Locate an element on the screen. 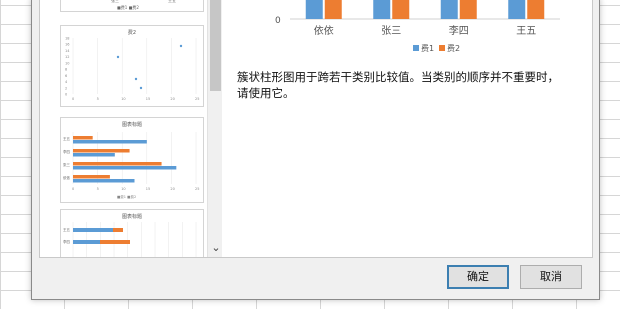 Image resolution: width=620 pixels, height=309 pixels. thumb2-plot: 0 5 10 15 20 25 王五李四张三依依 ■费1 ■费2 is located at coordinates (131, 165).